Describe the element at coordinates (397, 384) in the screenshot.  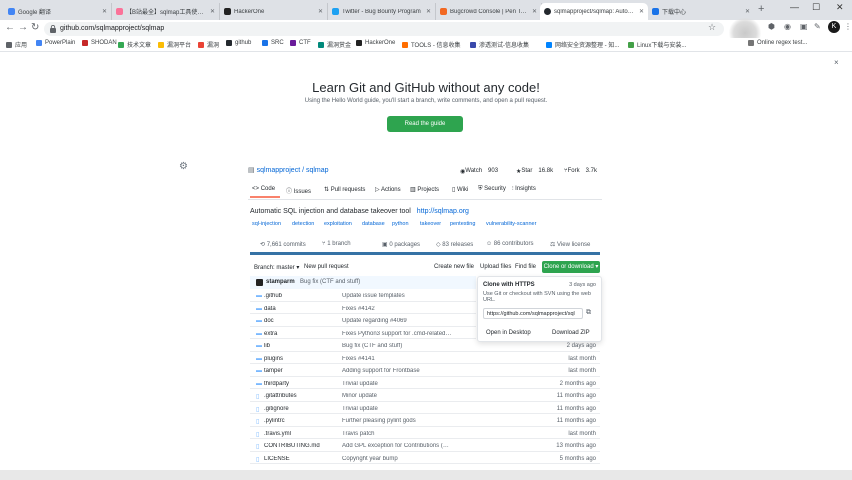
I see `file-commit-message: Trivial update` at that location.